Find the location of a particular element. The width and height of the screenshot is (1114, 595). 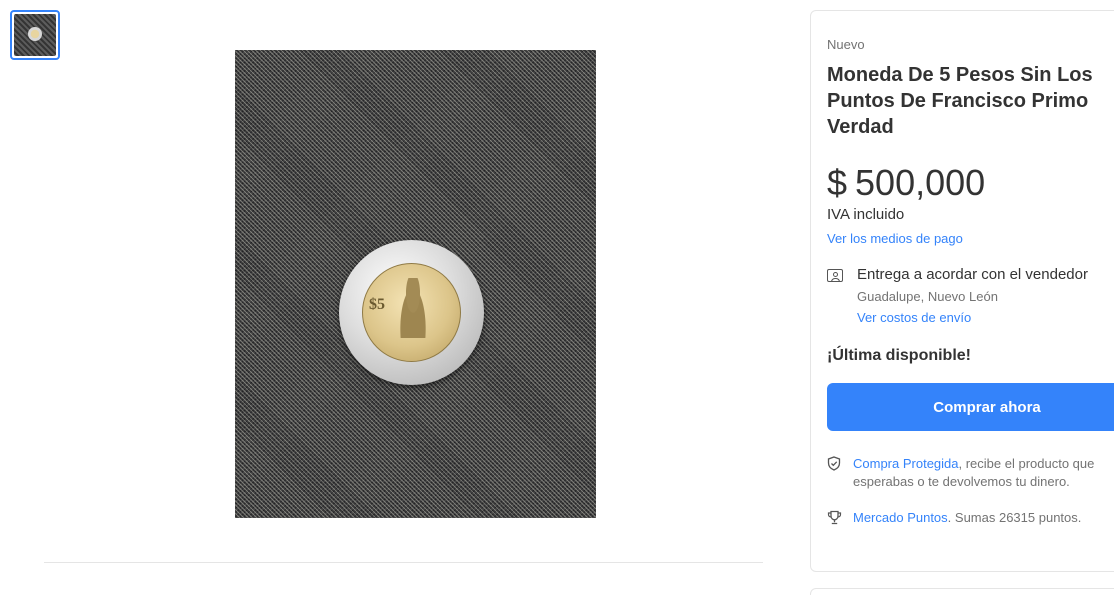

product-price: $ 500,000 is located at coordinates (970, 183).